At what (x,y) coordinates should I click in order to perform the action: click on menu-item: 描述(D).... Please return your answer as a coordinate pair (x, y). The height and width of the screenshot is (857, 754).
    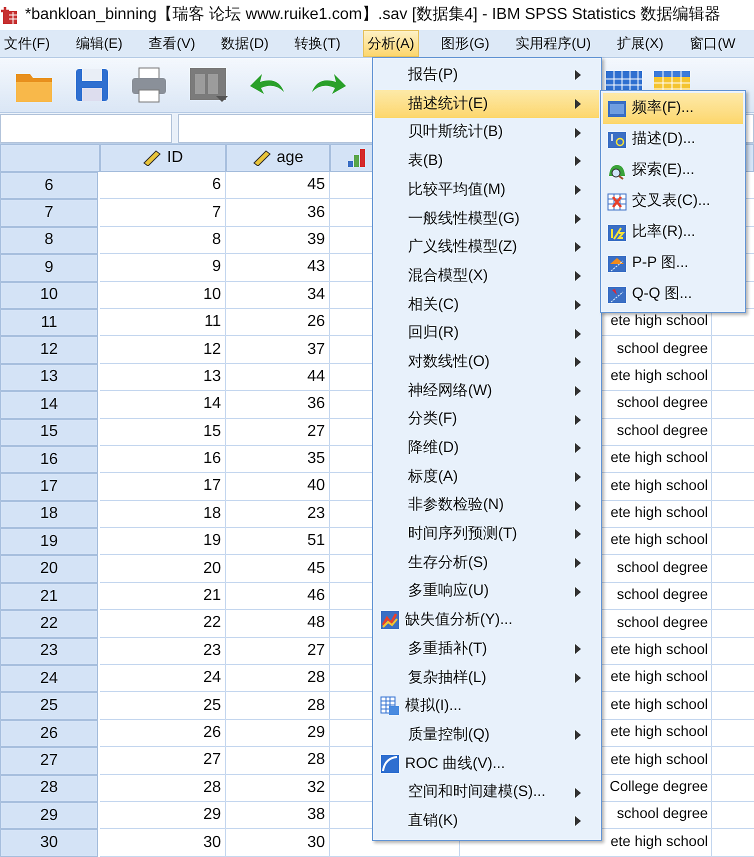
    Looking at the image, I should click on (673, 139).